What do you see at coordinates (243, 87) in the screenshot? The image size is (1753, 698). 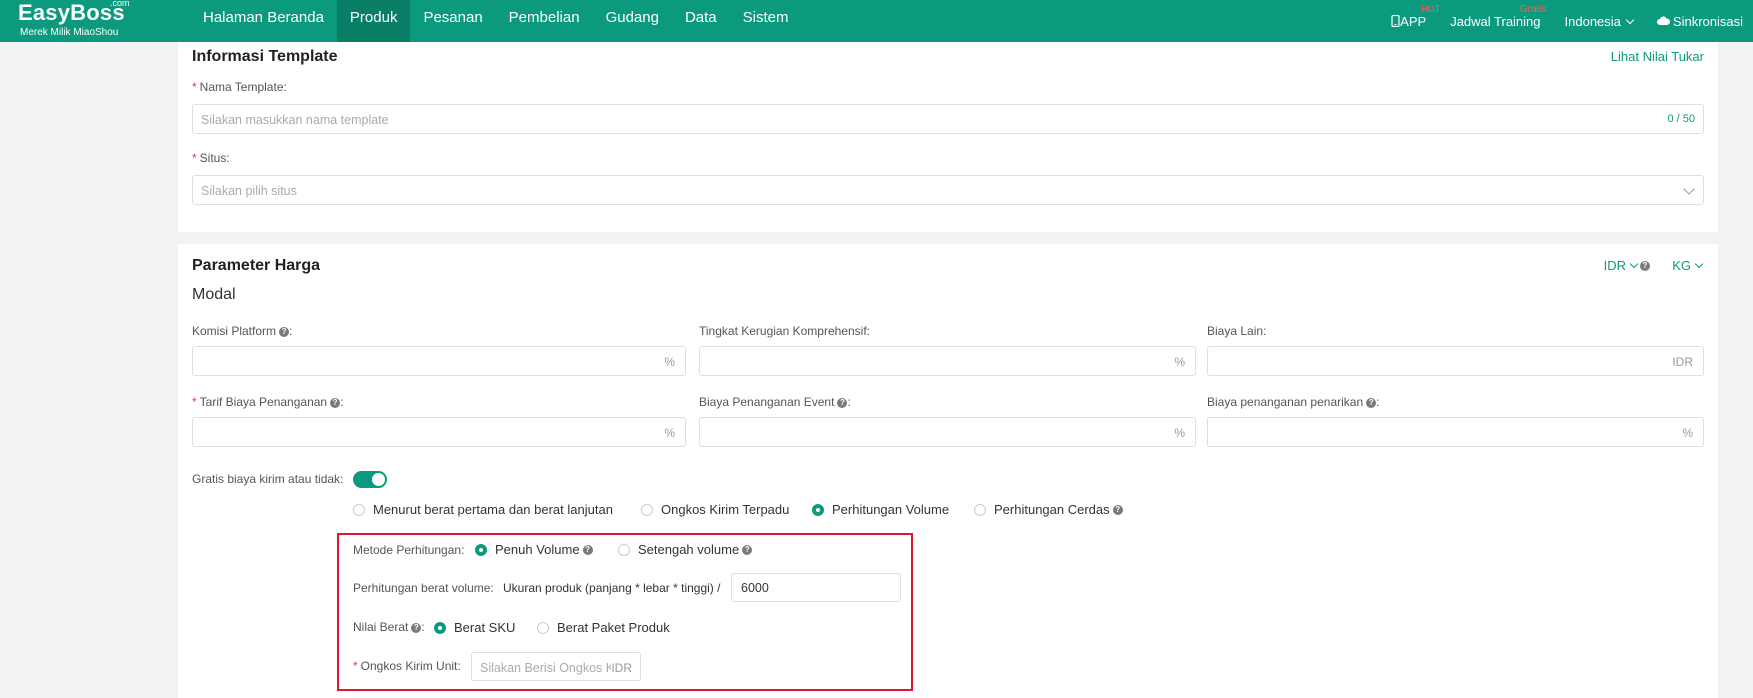 I see `template-name-label-text: Nama Template:` at bounding box center [243, 87].